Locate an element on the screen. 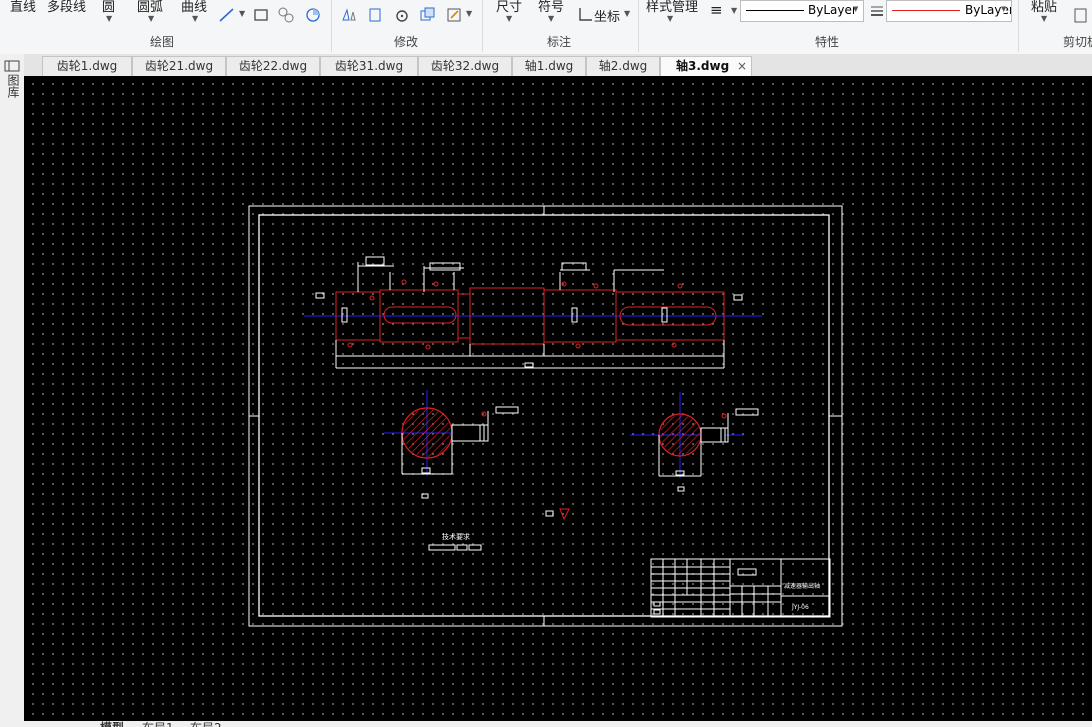 Image resolution: width=1092 pixels, height=727 pixels. tab-label: 齿轮22.dwg is located at coordinates (273, 66).